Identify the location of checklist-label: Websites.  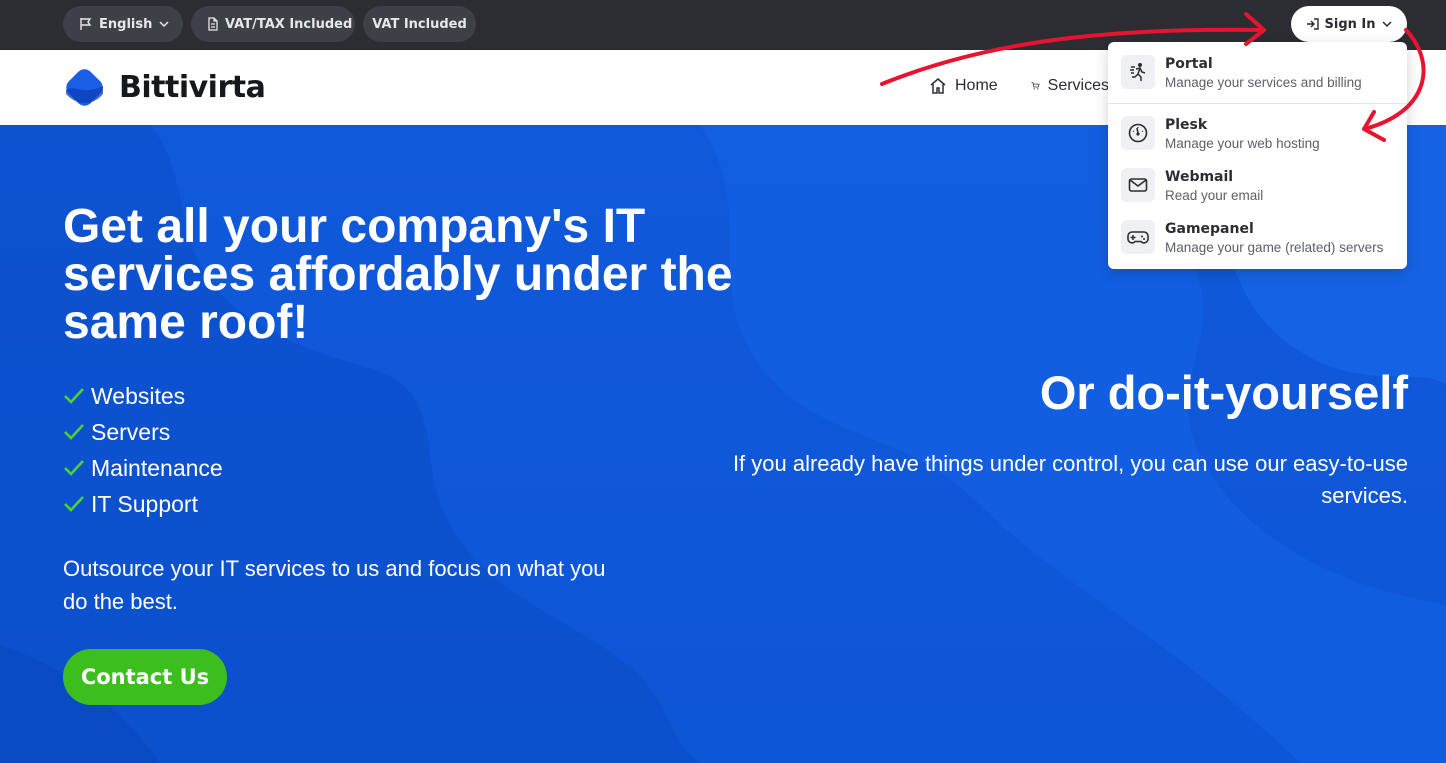
(138, 395).